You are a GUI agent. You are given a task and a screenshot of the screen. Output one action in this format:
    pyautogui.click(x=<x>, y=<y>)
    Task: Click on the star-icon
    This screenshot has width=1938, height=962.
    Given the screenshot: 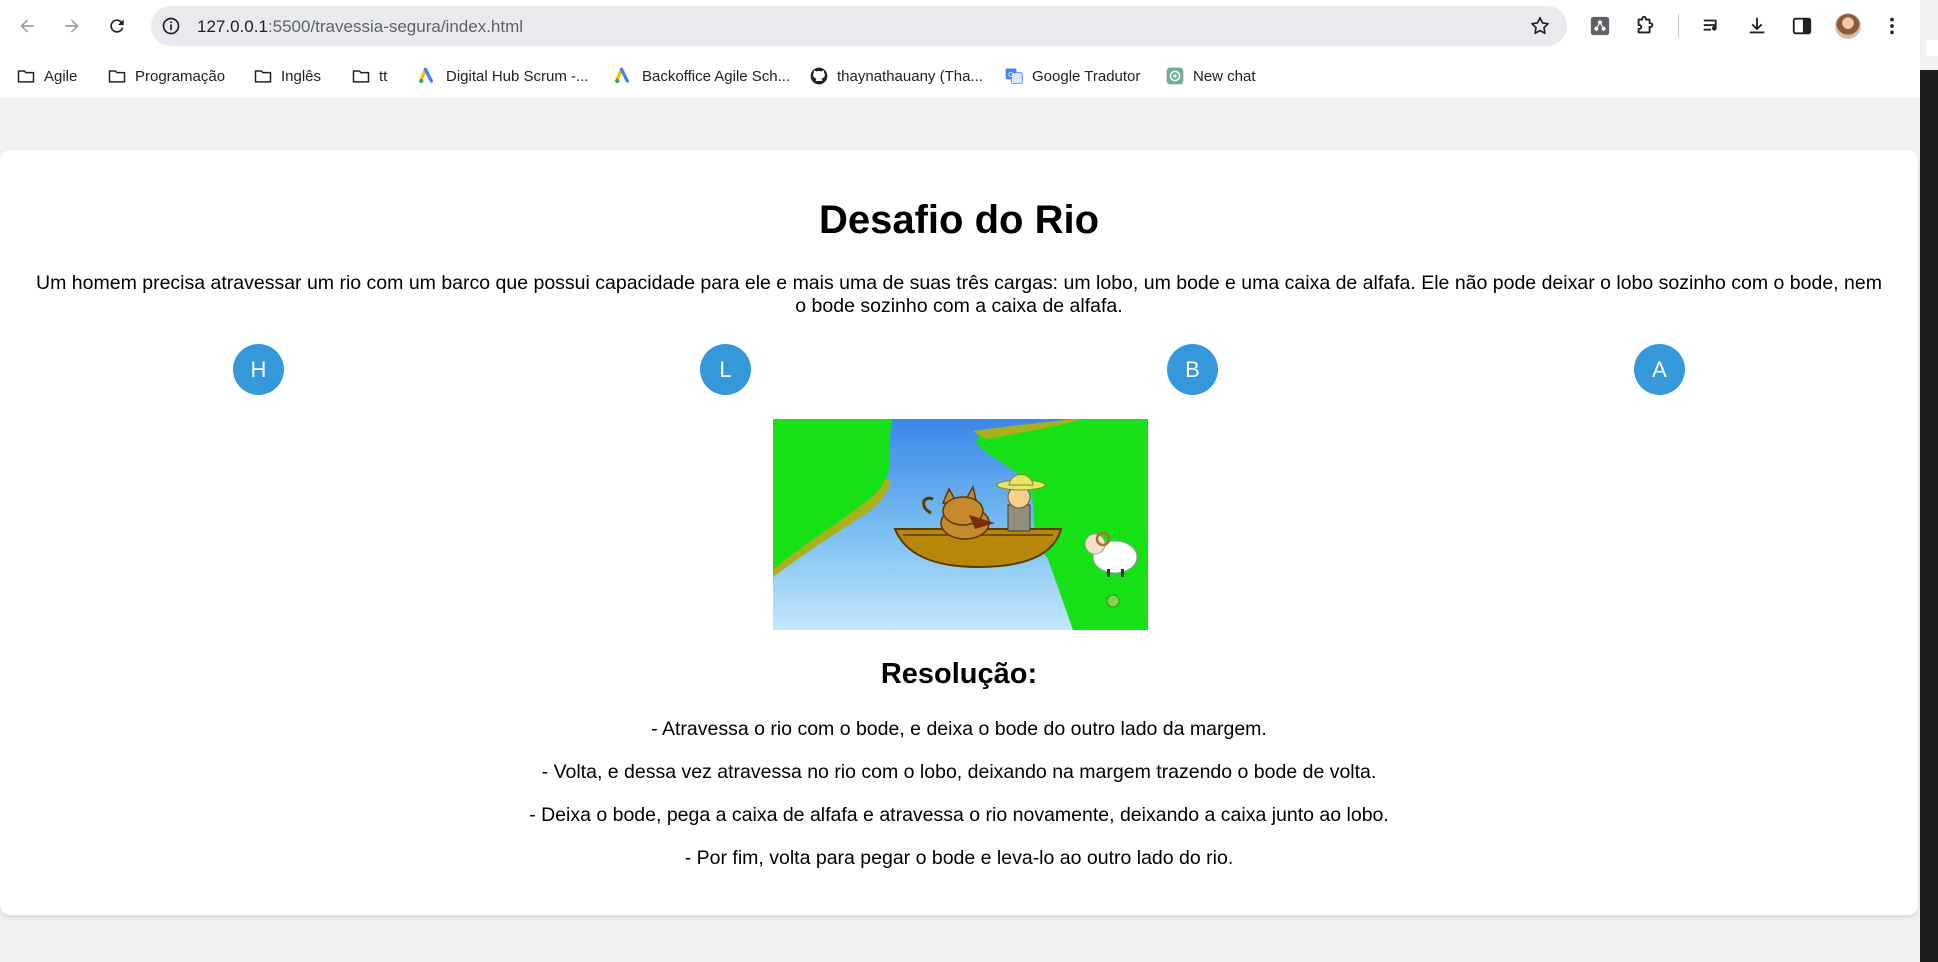 What is the action you would take?
    pyautogui.click(x=1540, y=26)
    